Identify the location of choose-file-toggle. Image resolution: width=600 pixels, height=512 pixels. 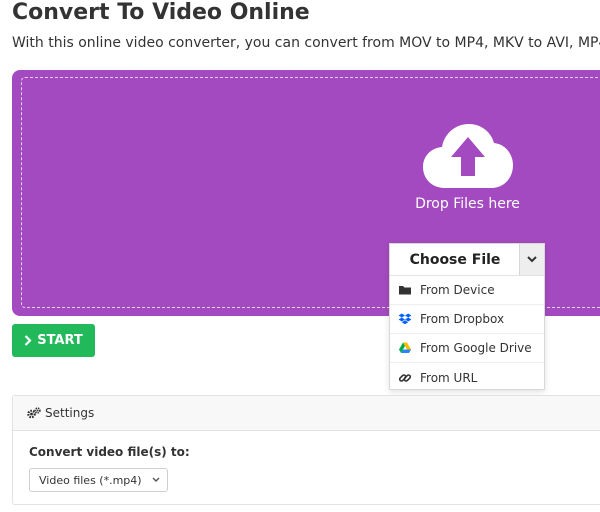
(531, 259).